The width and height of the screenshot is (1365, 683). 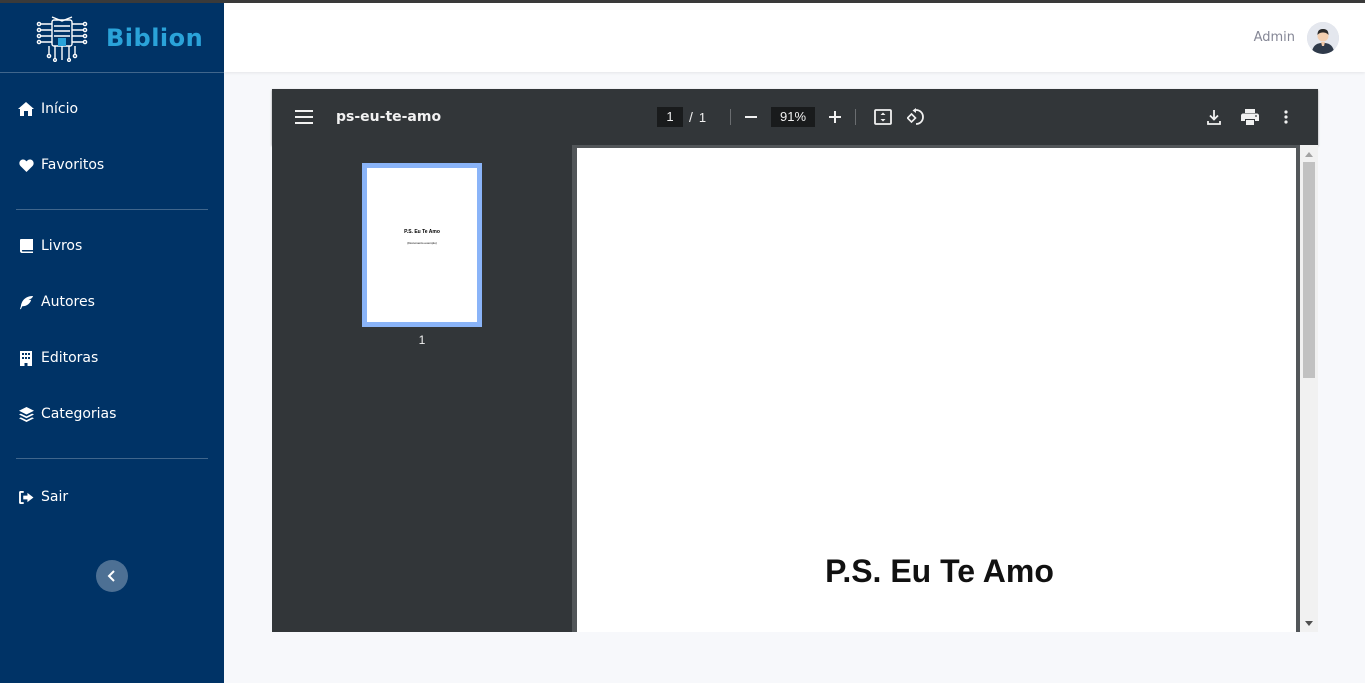 I want to click on window-top-border, so click(x=682, y=1).